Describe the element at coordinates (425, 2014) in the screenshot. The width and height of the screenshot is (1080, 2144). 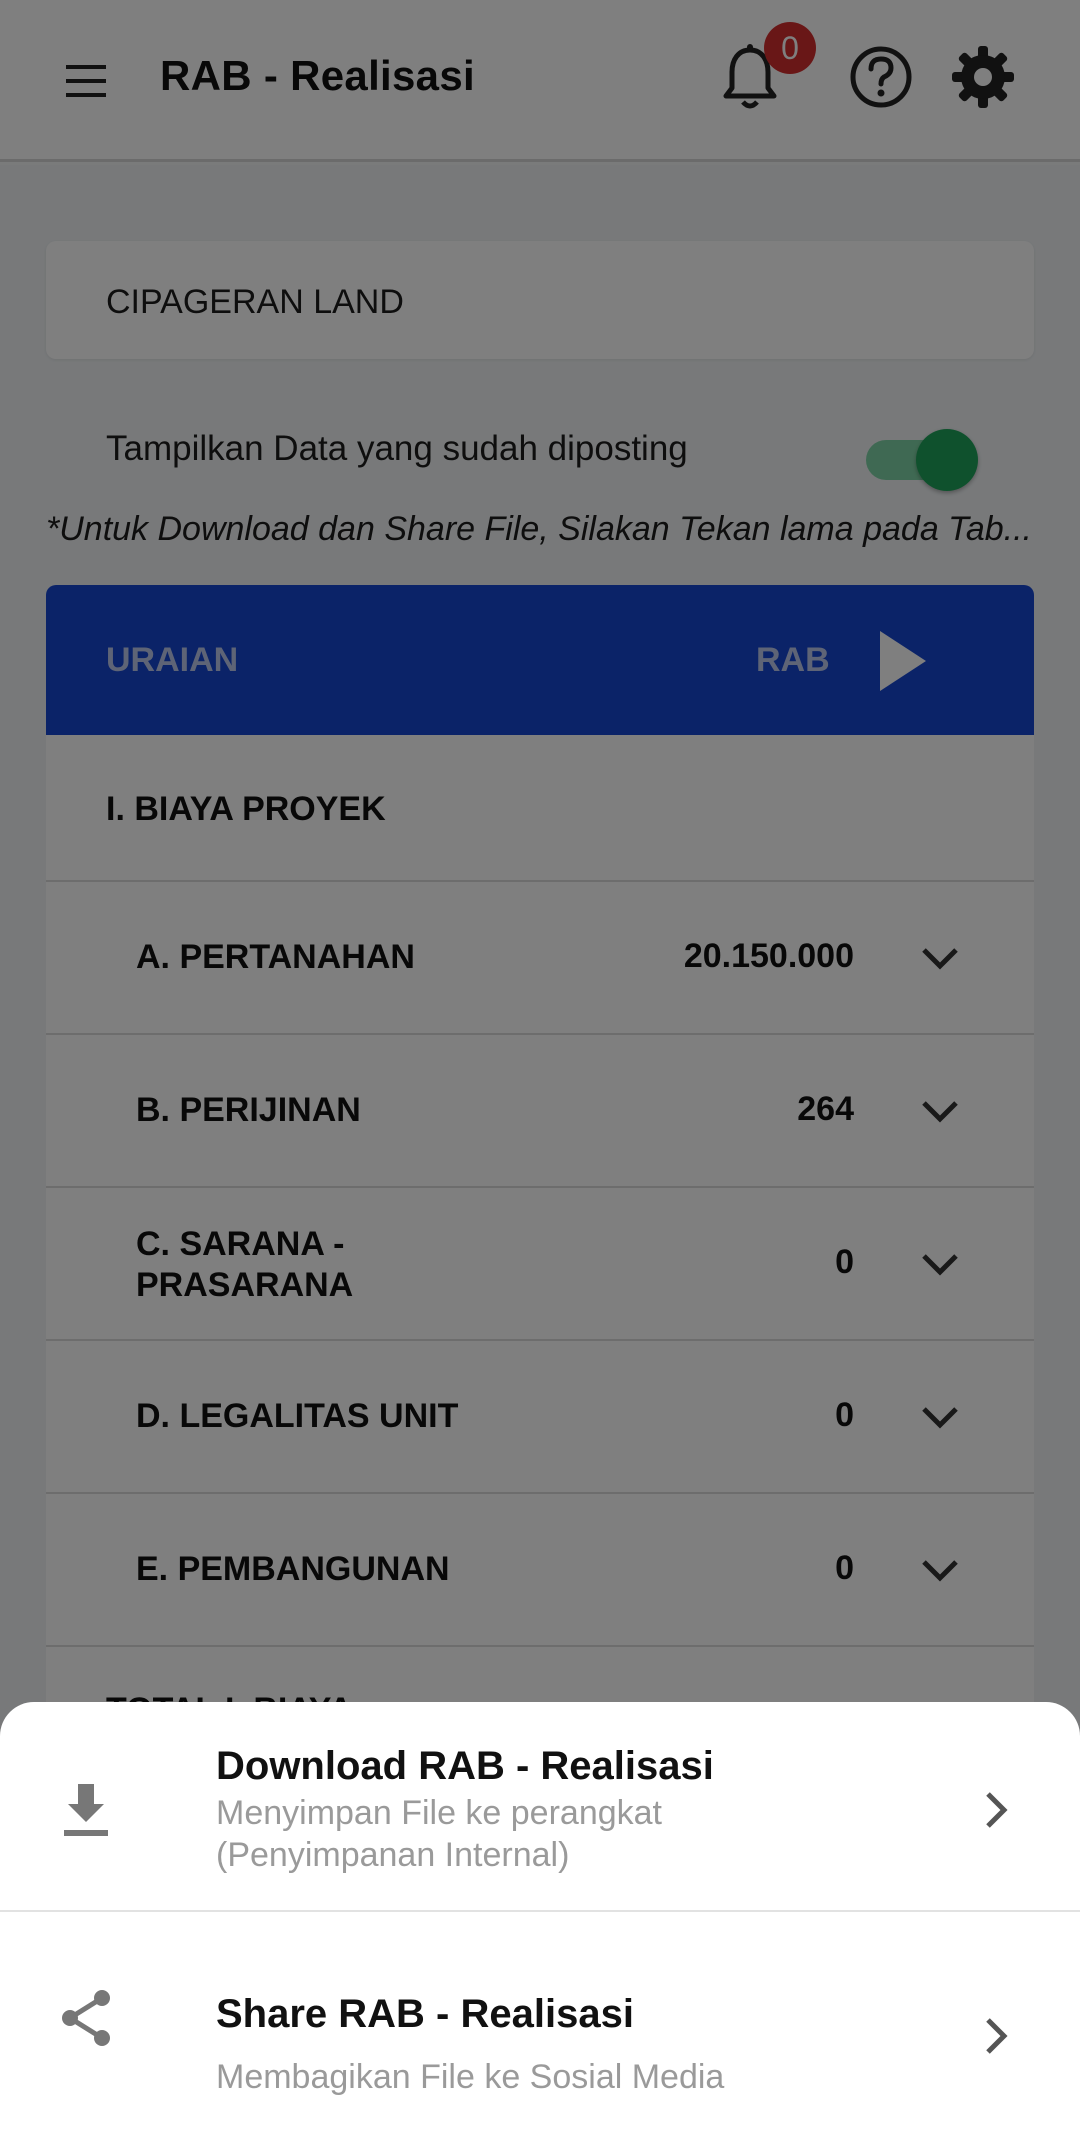
I see `share-title: Share RAB - Realisasi` at that location.